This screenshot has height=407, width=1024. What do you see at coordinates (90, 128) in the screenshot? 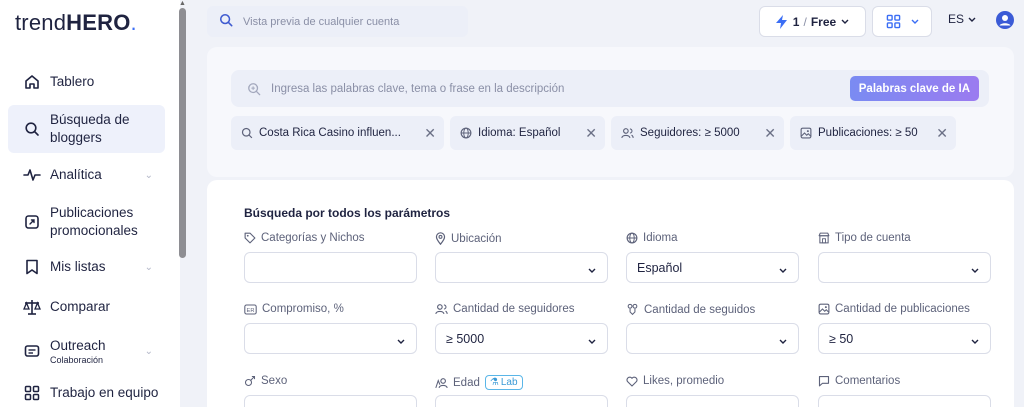
I see `sidebar-item-label: Búsqueda de bloggers` at bounding box center [90, 128].